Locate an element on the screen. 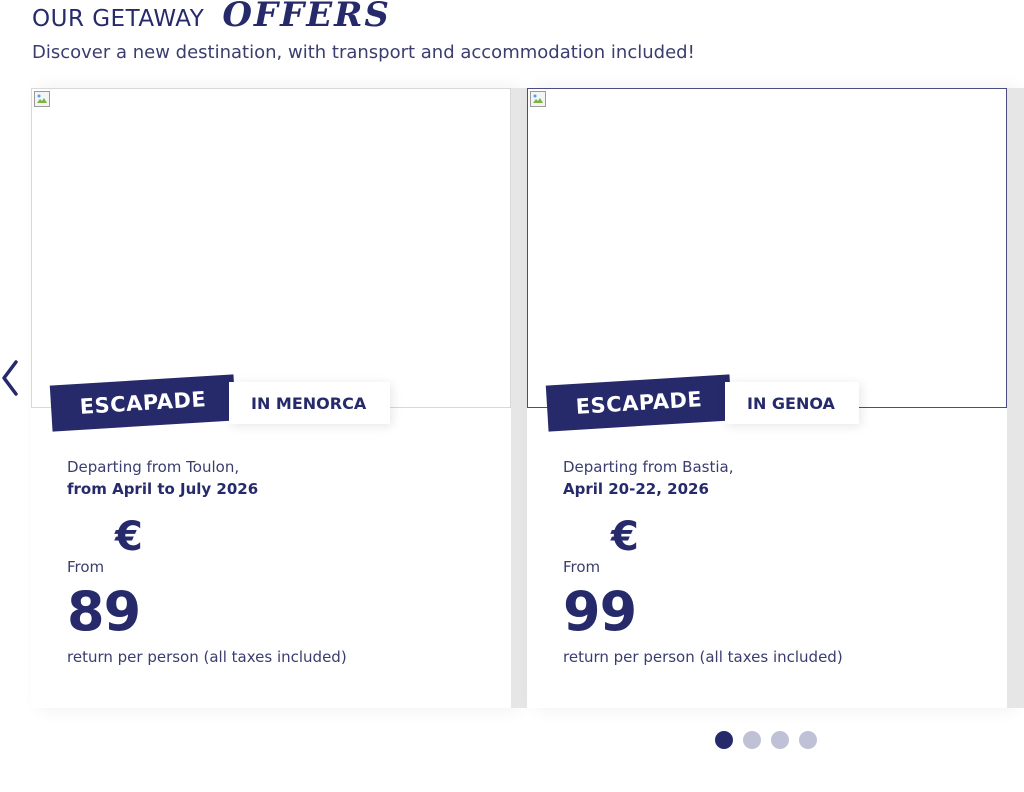  departing-text: Departing from Bastia, is located at coordinates (648, 467).